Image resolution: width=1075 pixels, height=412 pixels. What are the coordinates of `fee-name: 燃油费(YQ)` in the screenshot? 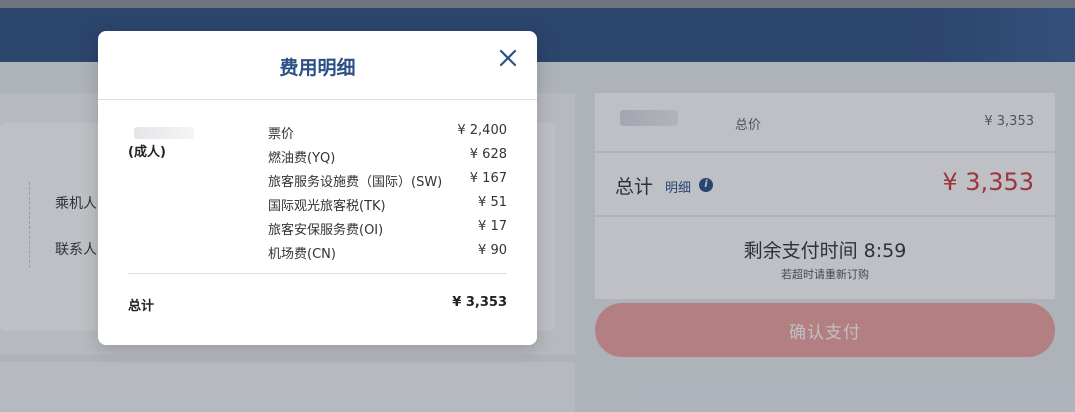 It's located at (302, 158).